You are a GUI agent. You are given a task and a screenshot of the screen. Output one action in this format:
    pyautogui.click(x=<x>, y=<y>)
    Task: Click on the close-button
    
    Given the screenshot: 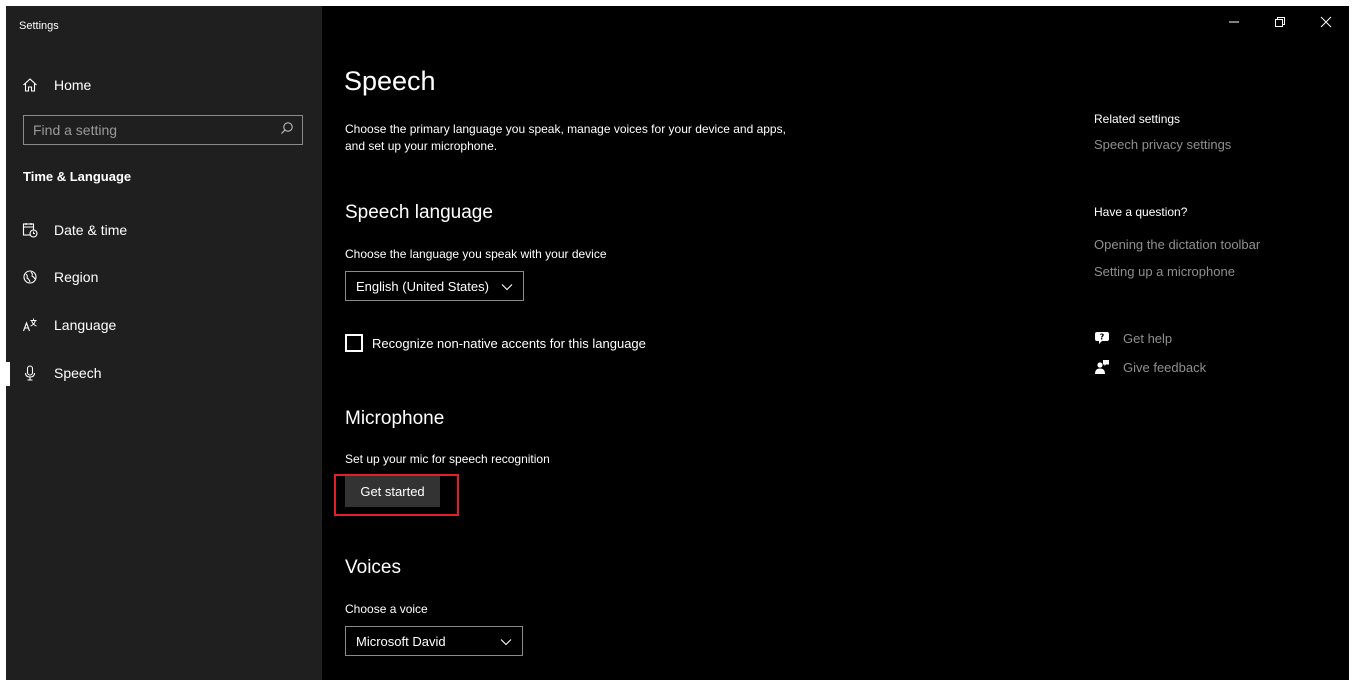 What is the action you would take?
    pyautogui.click(x=1326, y=22)
    